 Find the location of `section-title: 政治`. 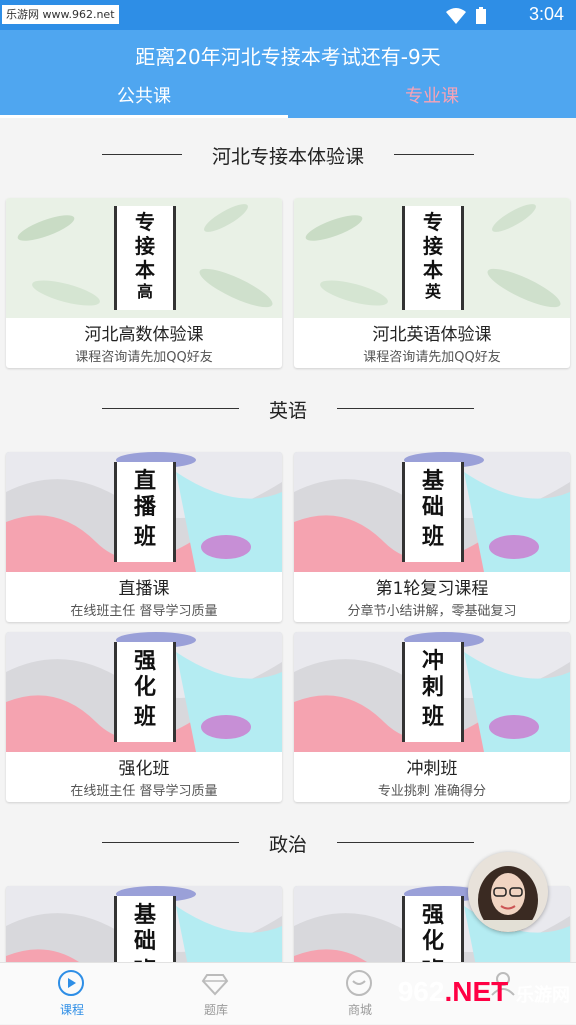

section-title: 政治 is located at coordinates (287, 845).